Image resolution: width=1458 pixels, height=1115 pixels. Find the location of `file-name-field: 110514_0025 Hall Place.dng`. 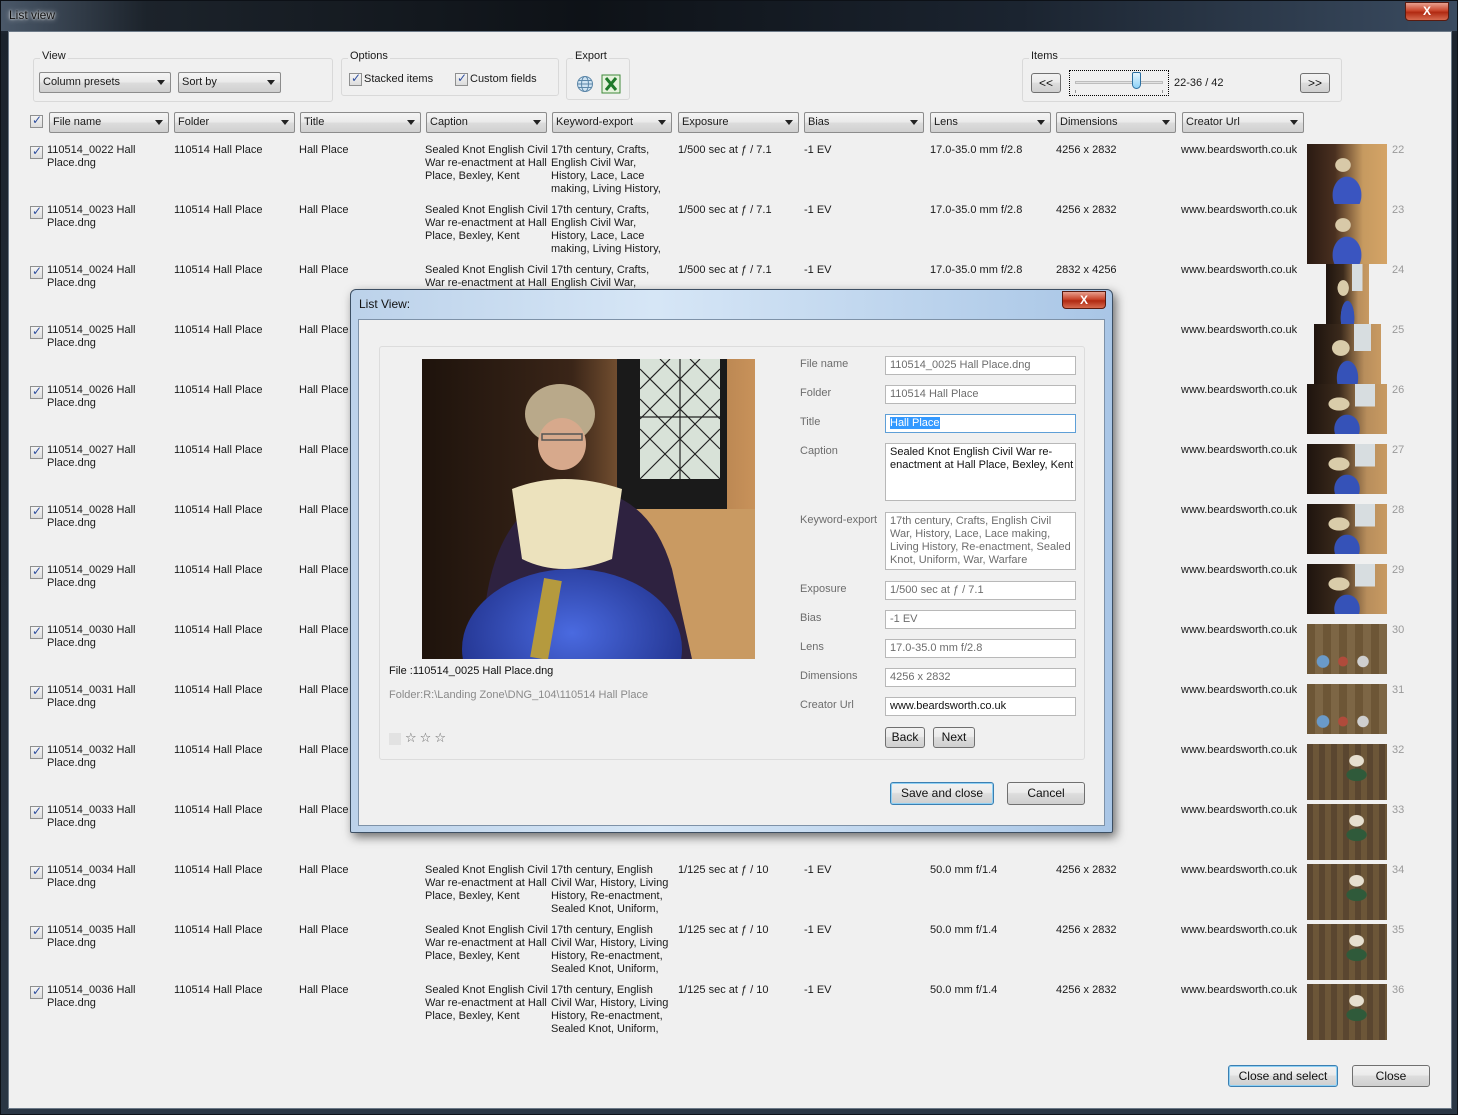

file-name-field: 110514_0025 Hall Place.dng is located at coordinates (980, 365).